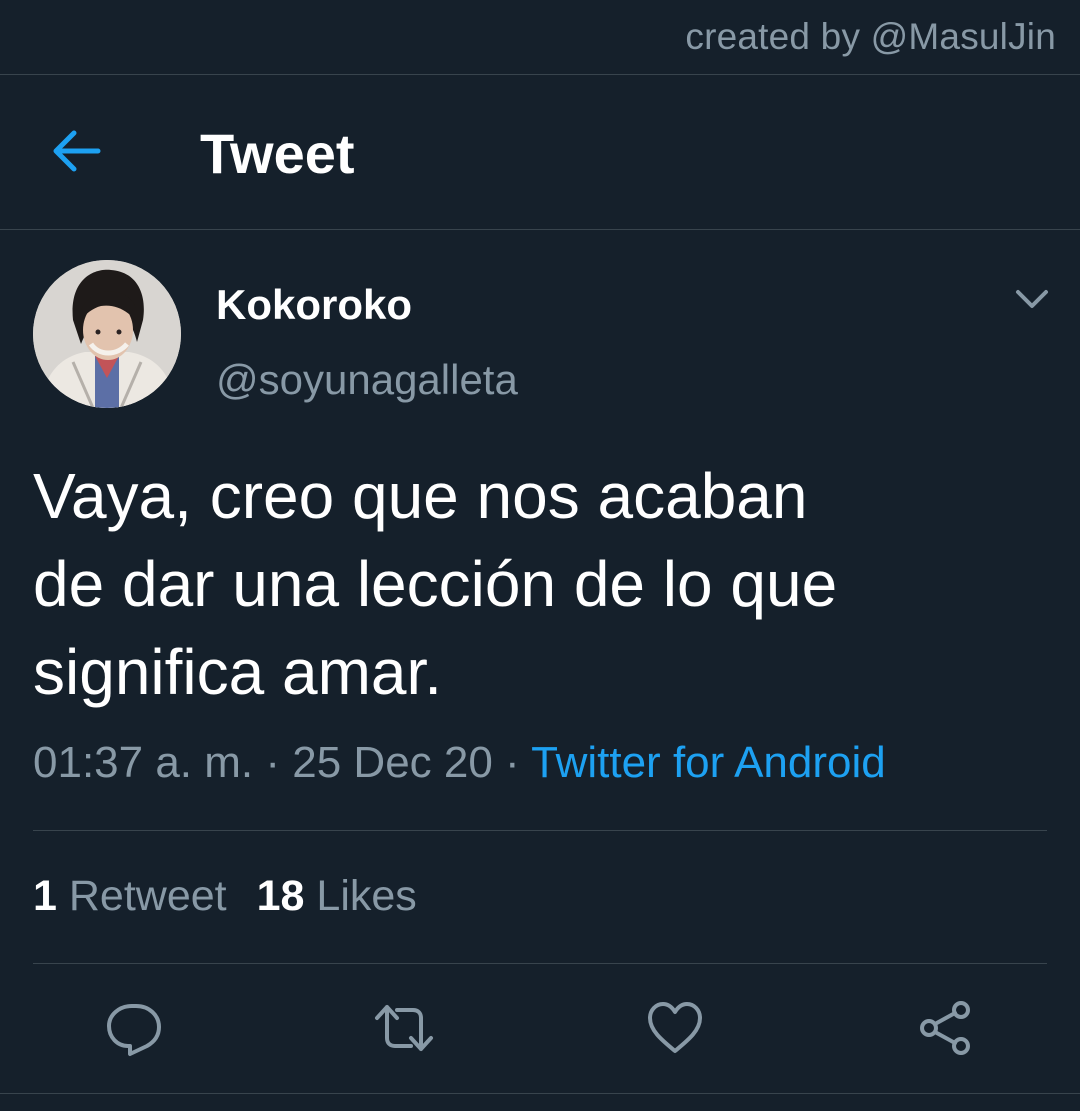 The height and width of the screenshot is (1111, 1080). Describe the element at coordinates (435, 584) in the screenshot. I see `tweet-text-line: de dar una lección de lo que` at that location.